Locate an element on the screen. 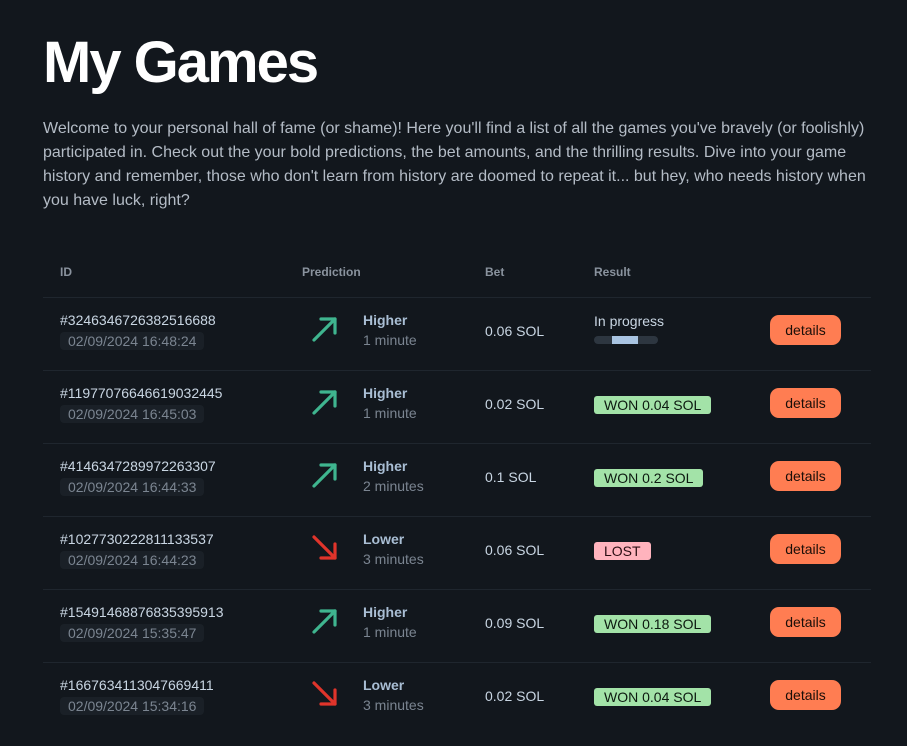 This screenshot has width=907, height=746. game-id: #1667634113047669411 is located at coordinates (137, 685).